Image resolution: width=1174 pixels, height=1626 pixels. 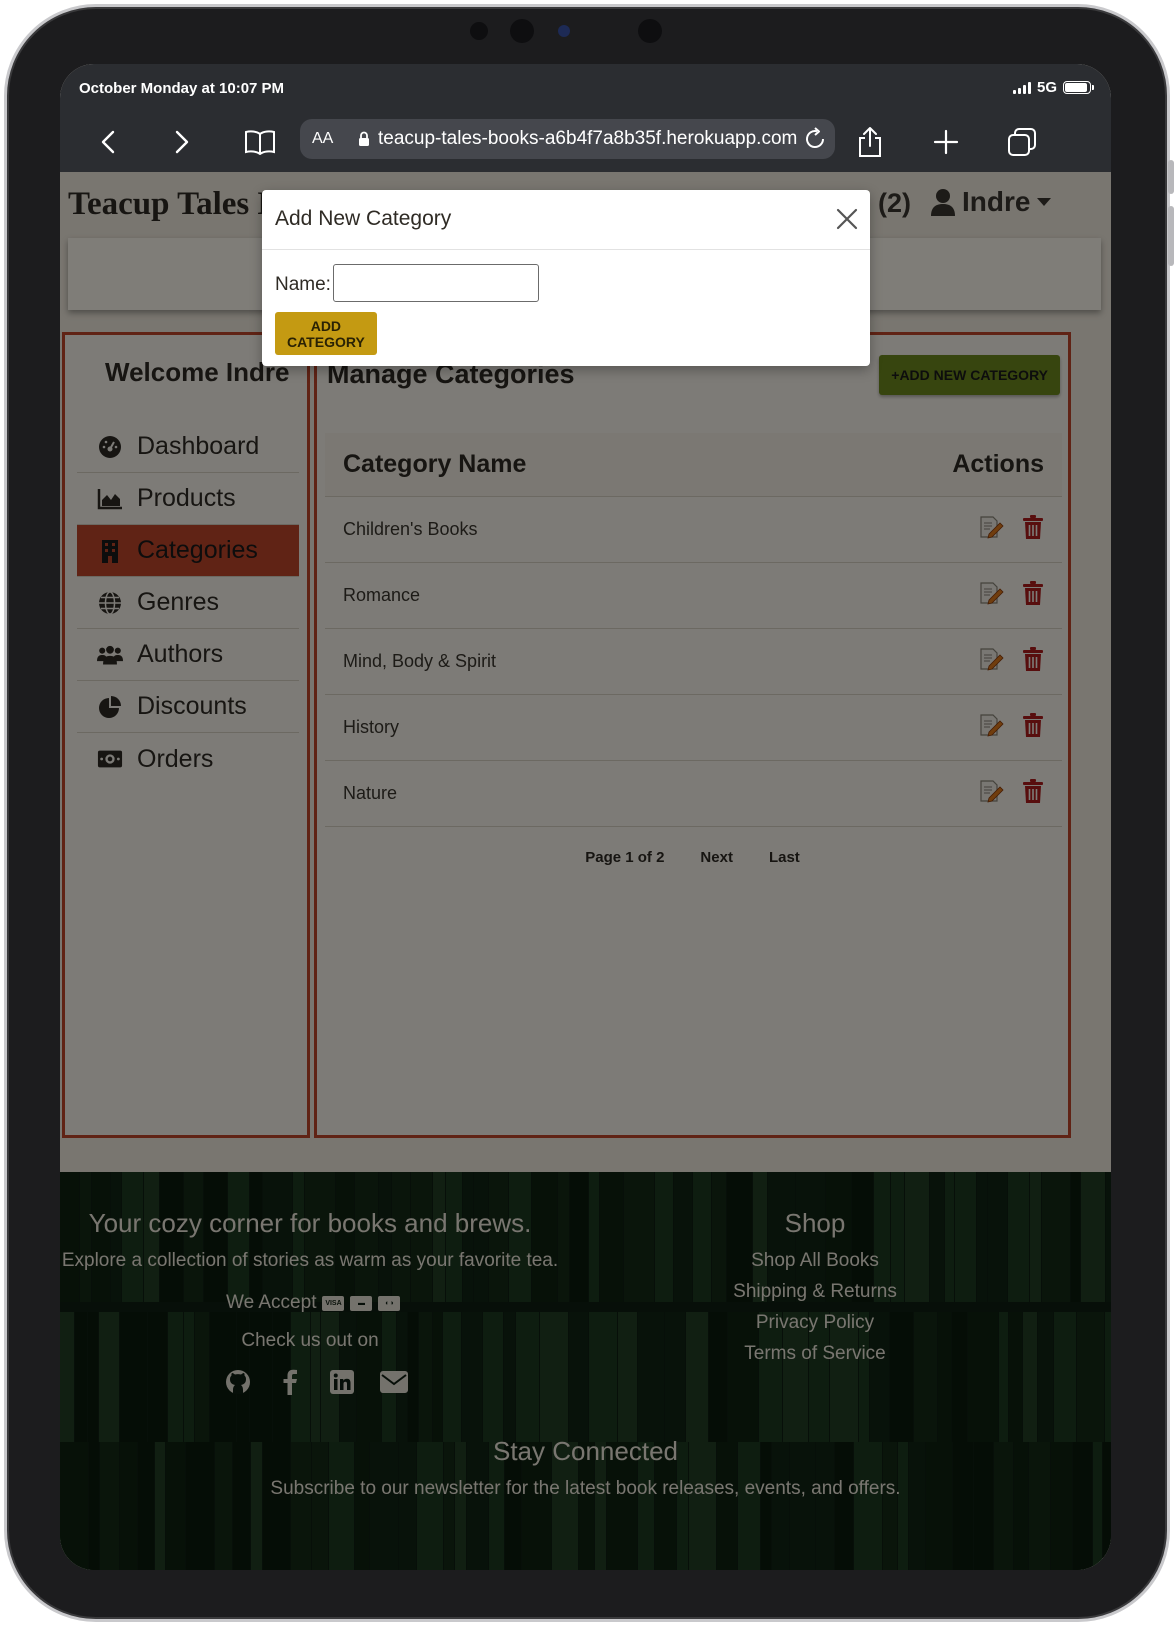 What do you see at coordinates (364, 139) in the screenshot?
I see `lock-icon` at bounding box center [364, 139].